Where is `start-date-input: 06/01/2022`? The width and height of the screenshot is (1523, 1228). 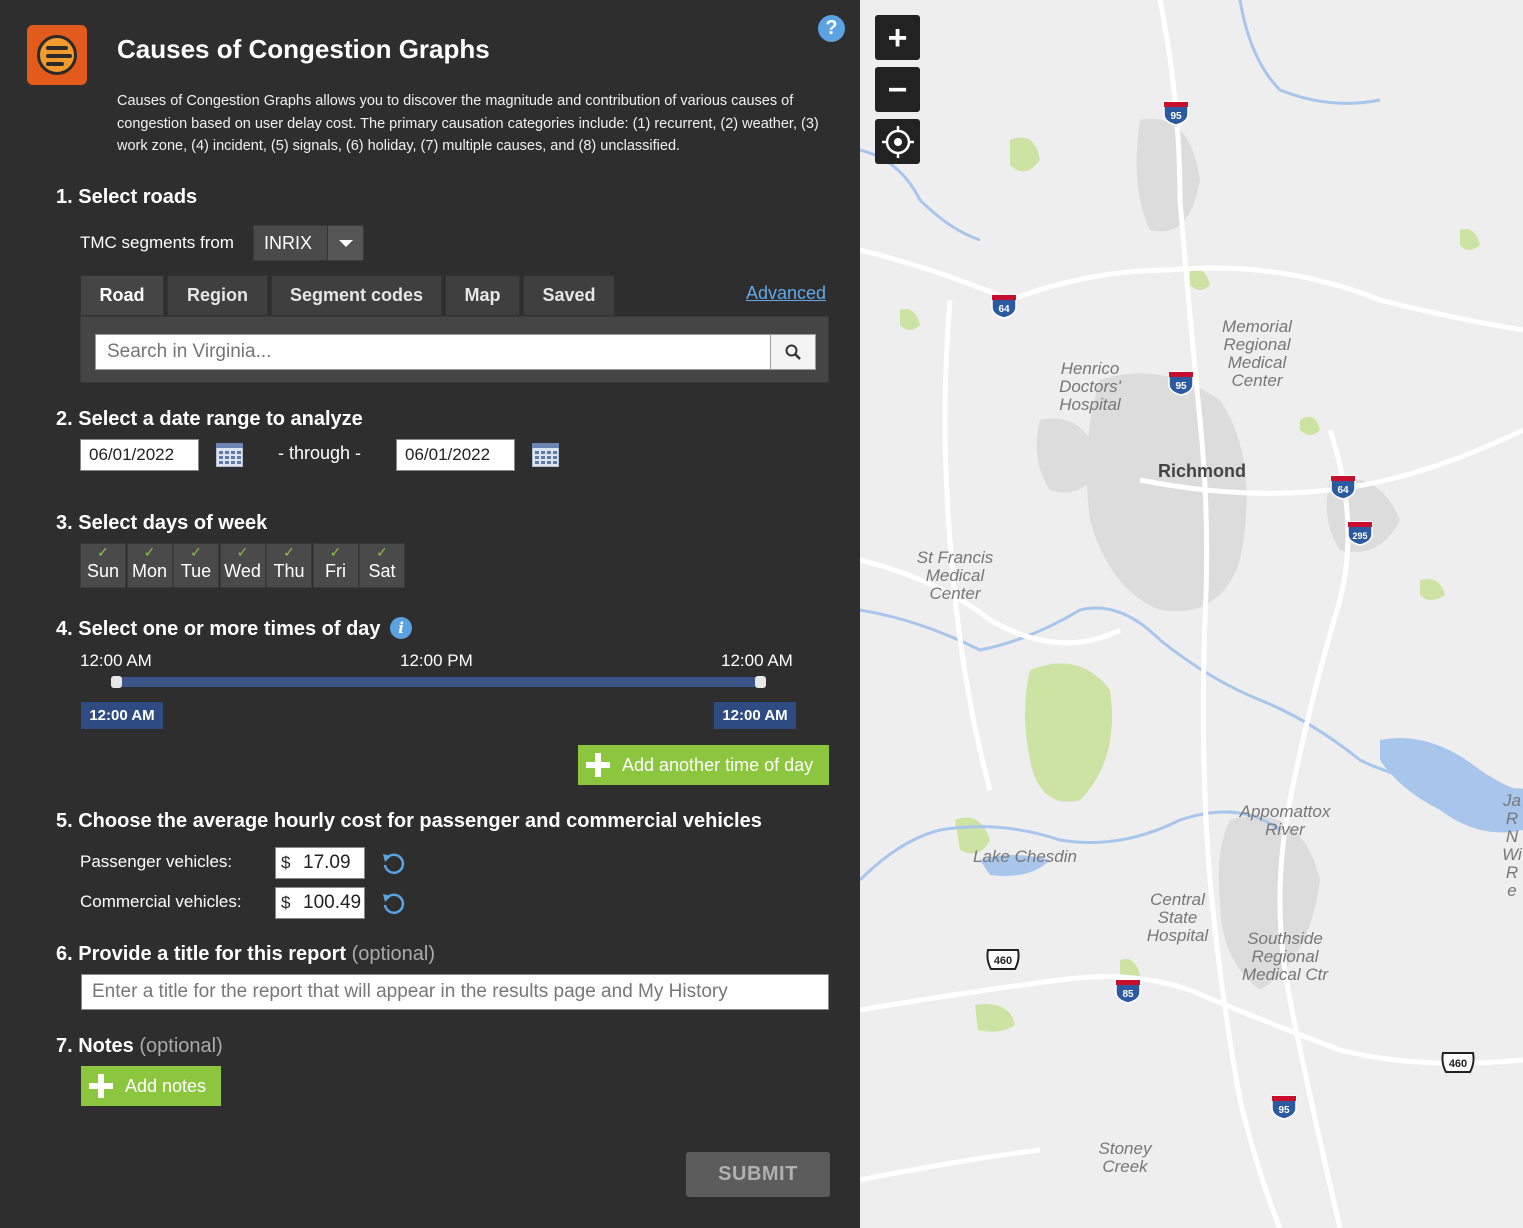
start-date-input: 06/01/2022 is located at coordinates (139, 455).